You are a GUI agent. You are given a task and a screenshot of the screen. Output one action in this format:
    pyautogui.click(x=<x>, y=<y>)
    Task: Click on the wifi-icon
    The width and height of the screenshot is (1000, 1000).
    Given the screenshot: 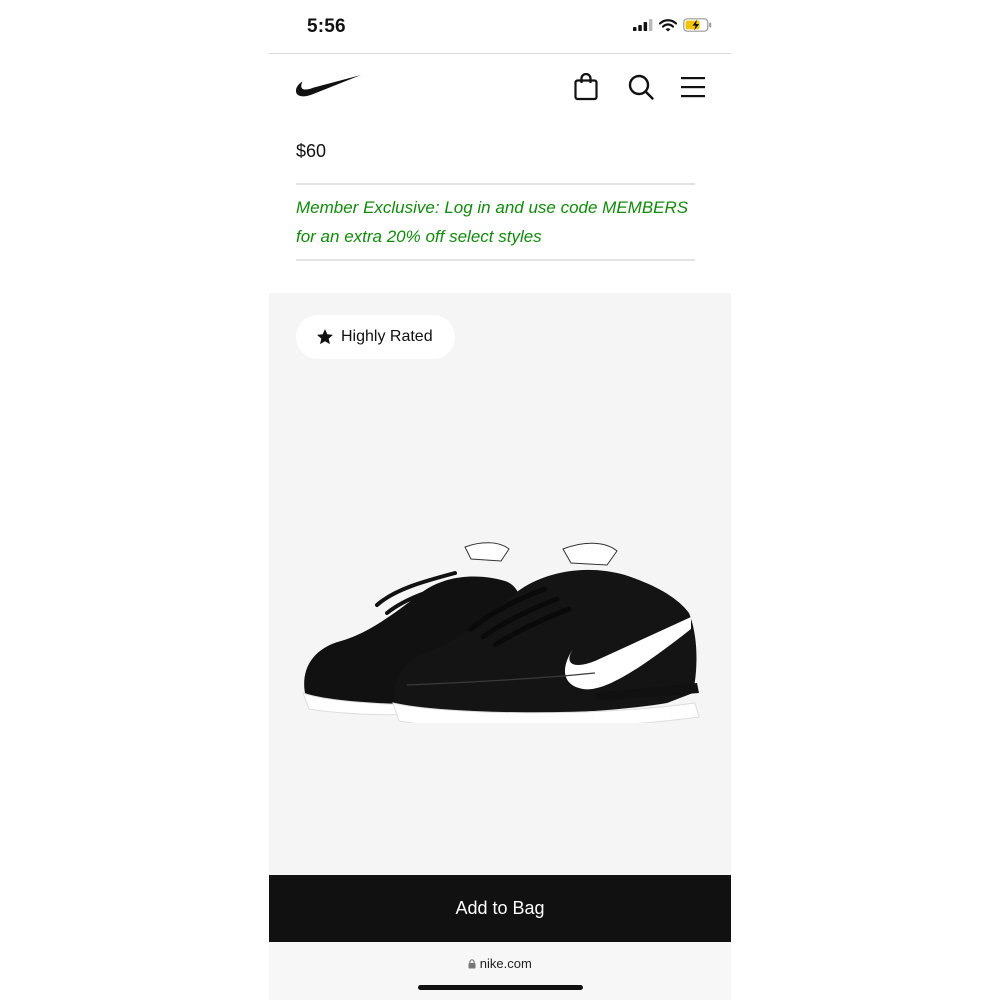 What is the action you would take?
    pyautogui.click(x=668, y=24)
    